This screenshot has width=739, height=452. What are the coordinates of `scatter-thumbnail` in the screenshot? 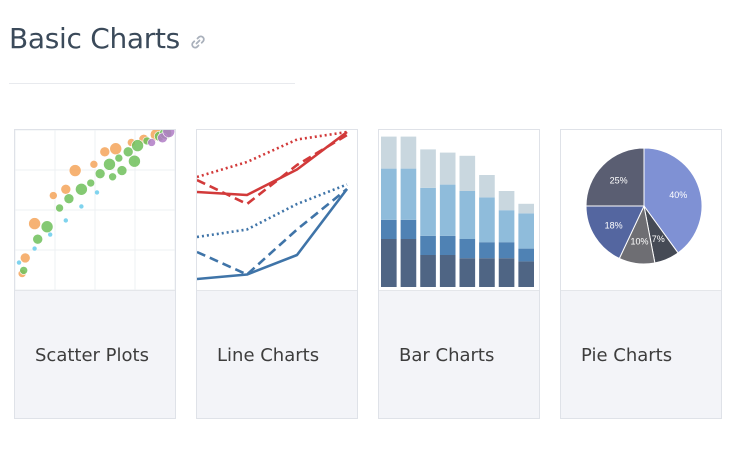 It's located at (95, 210).